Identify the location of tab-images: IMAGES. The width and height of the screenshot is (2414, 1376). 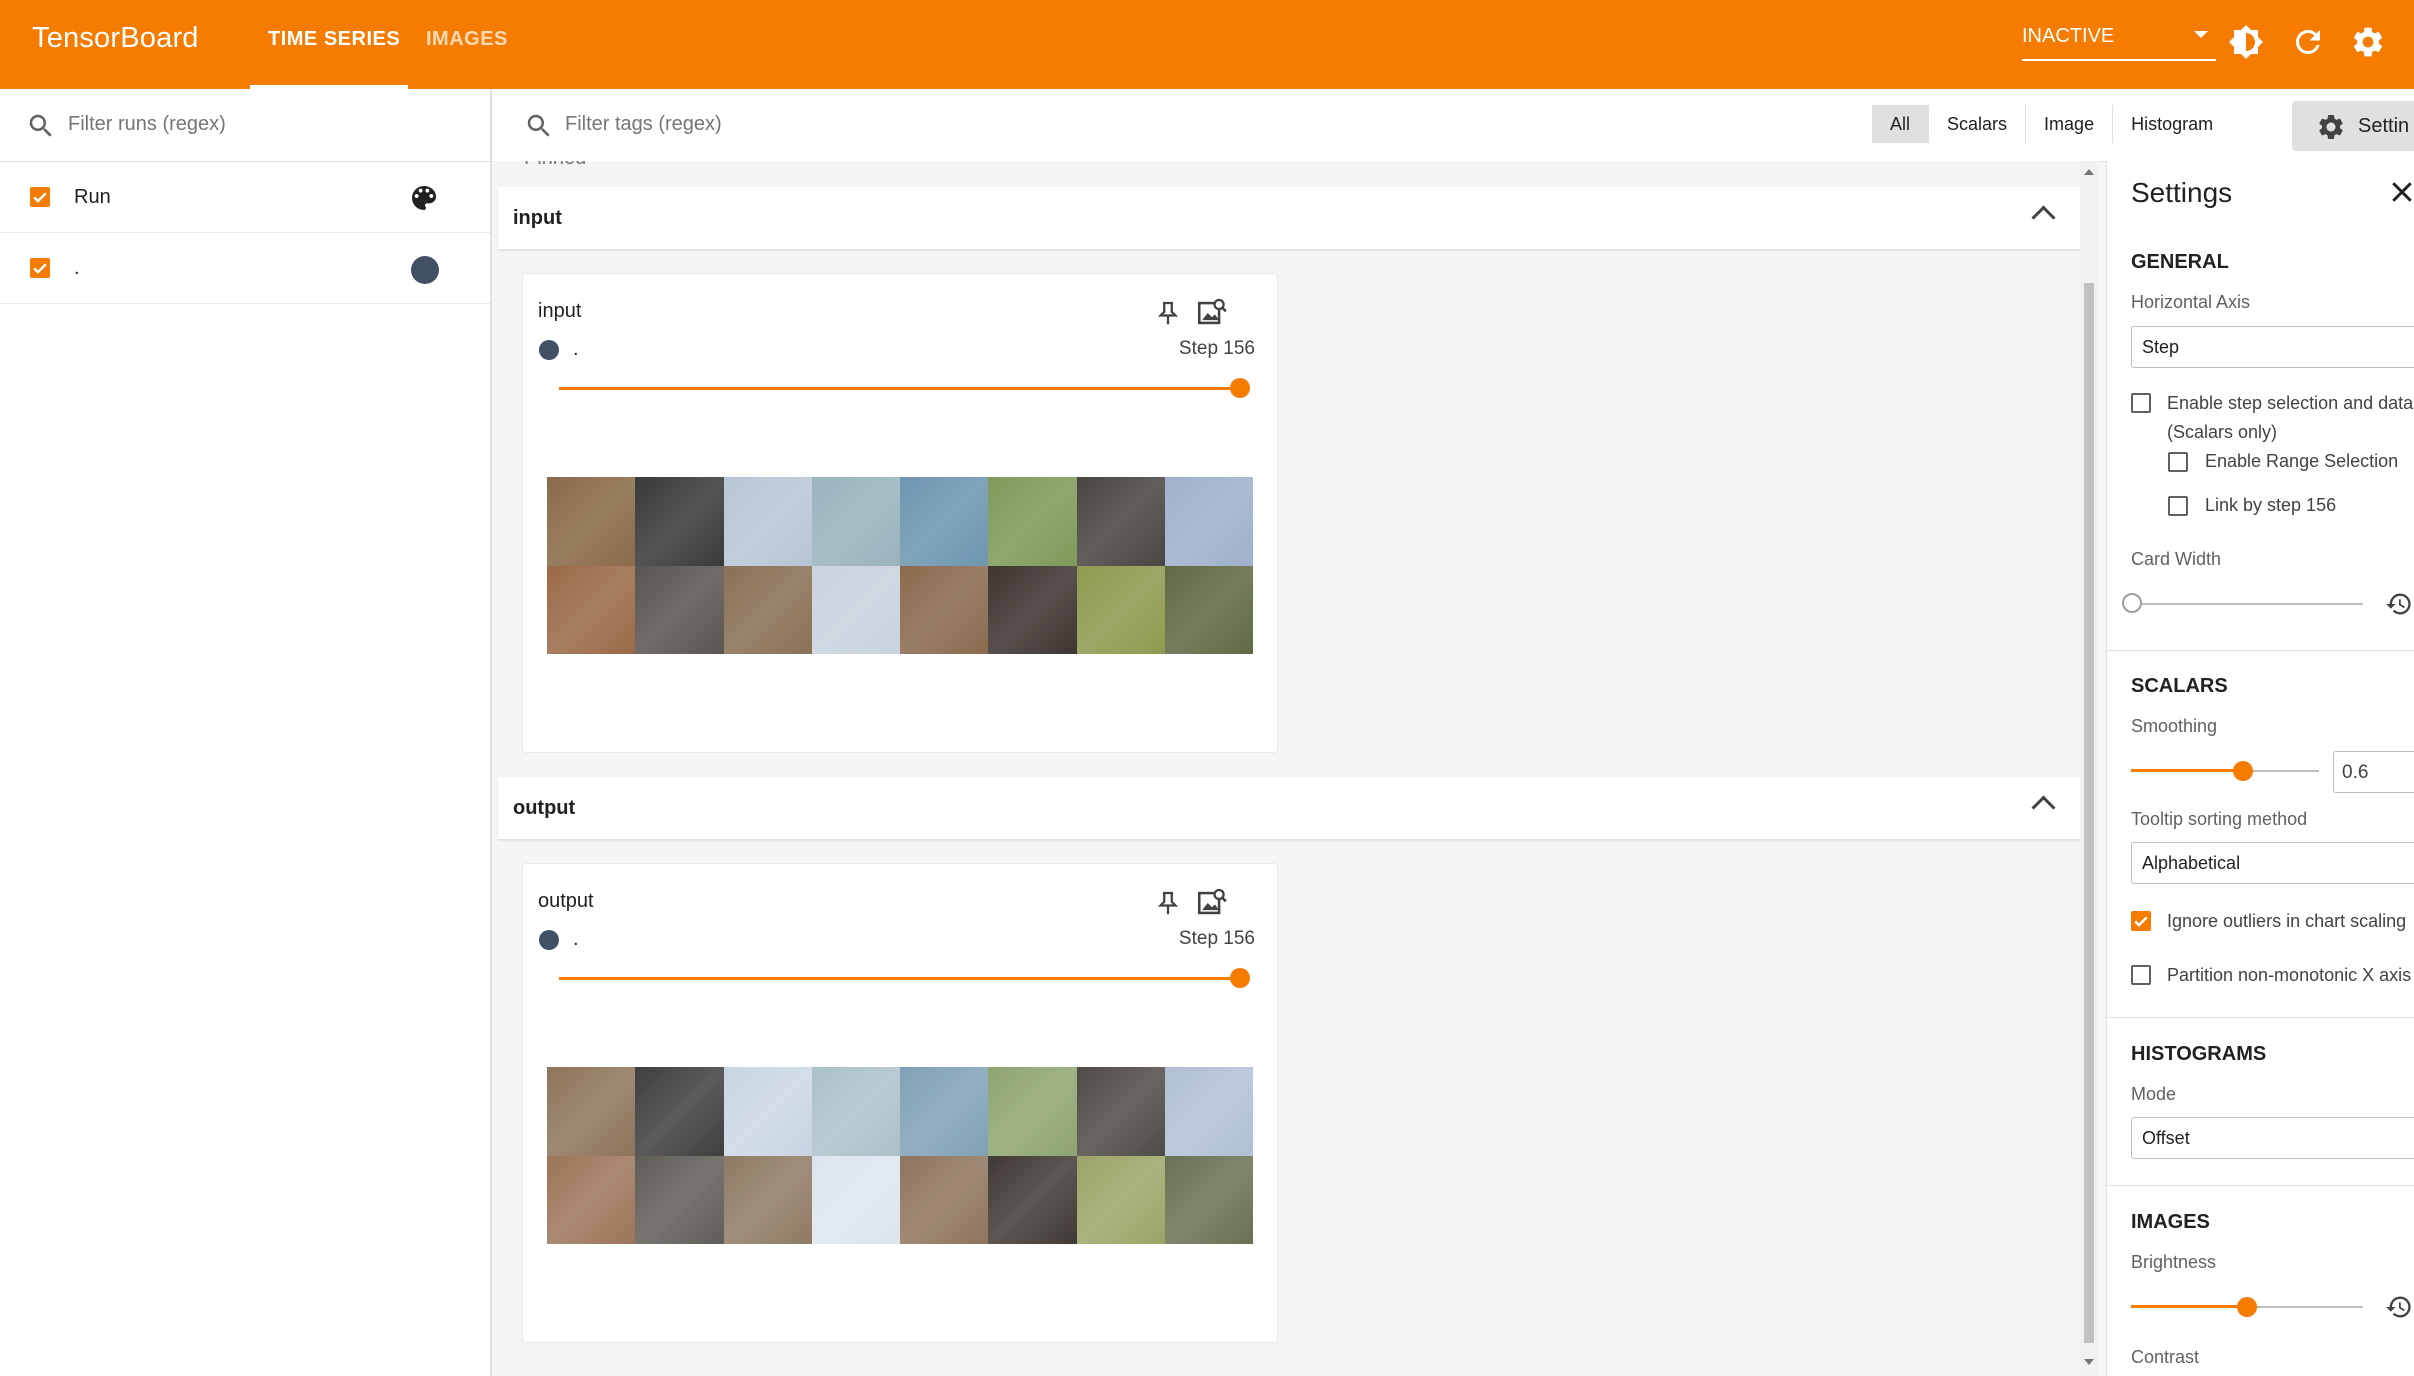
(467, 39).